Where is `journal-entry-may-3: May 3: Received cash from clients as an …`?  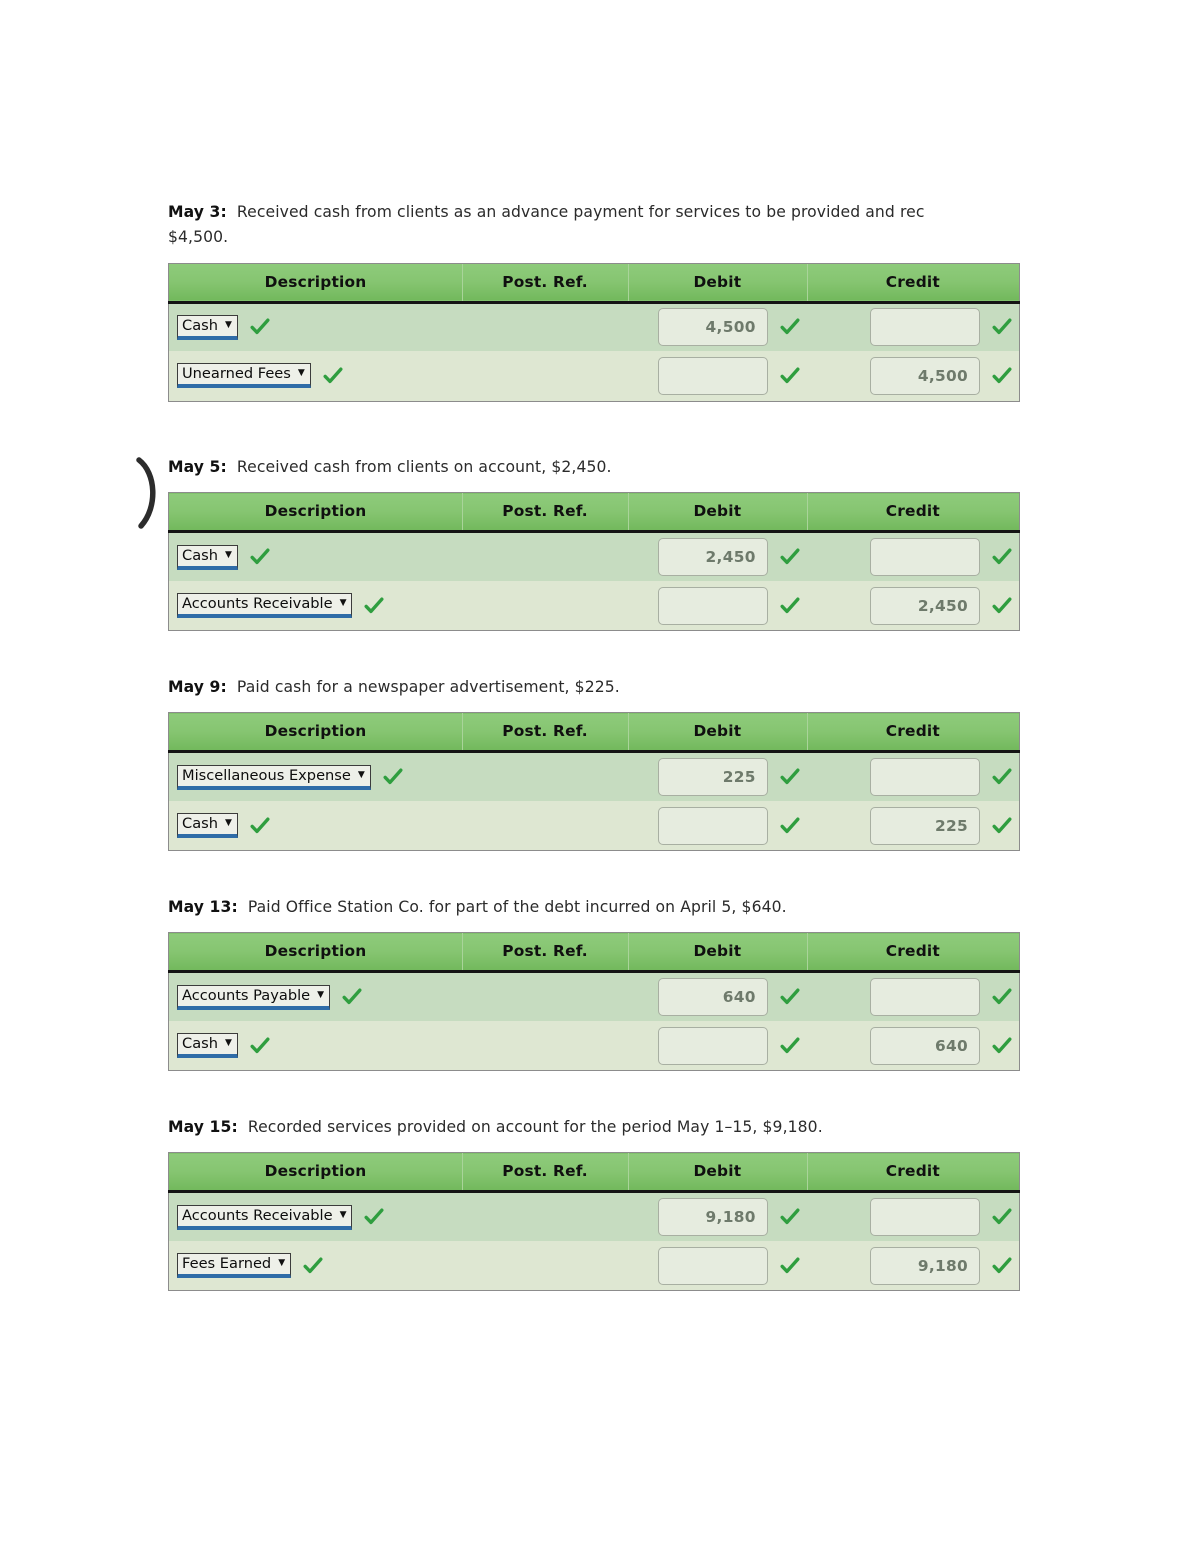
journal-entry-may-3: May 3: Received cash from clients as an … is located at coordinates (594, 301).